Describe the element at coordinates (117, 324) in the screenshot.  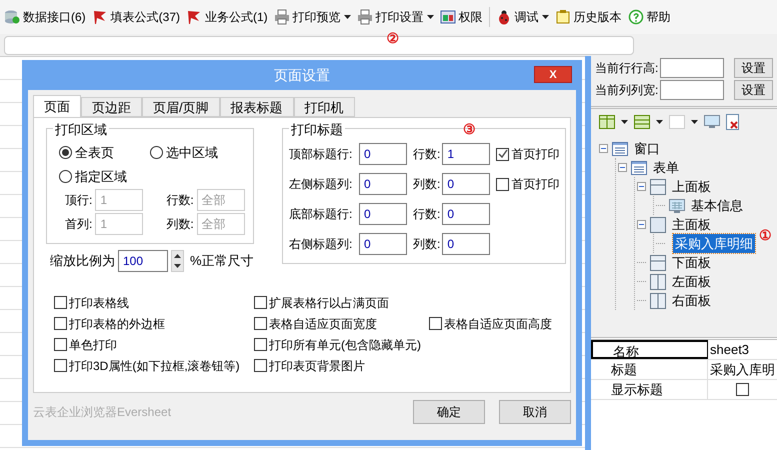
I see `checkbox-label: 打印表格的外边框` at that location.